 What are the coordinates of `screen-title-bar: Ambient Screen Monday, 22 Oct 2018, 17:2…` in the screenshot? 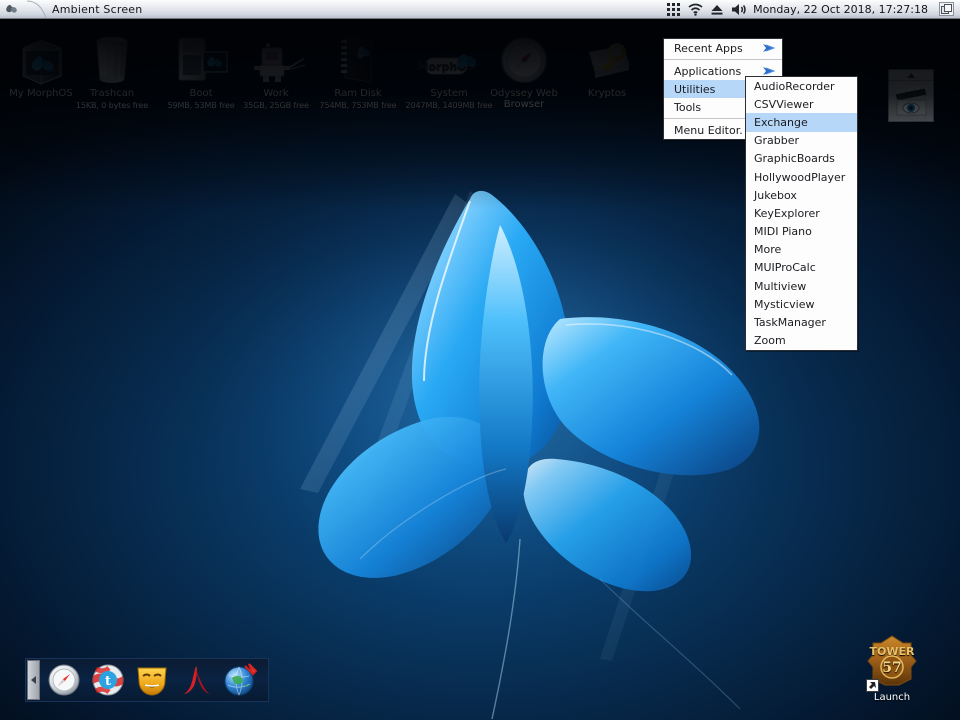 It's located at (480, 9).